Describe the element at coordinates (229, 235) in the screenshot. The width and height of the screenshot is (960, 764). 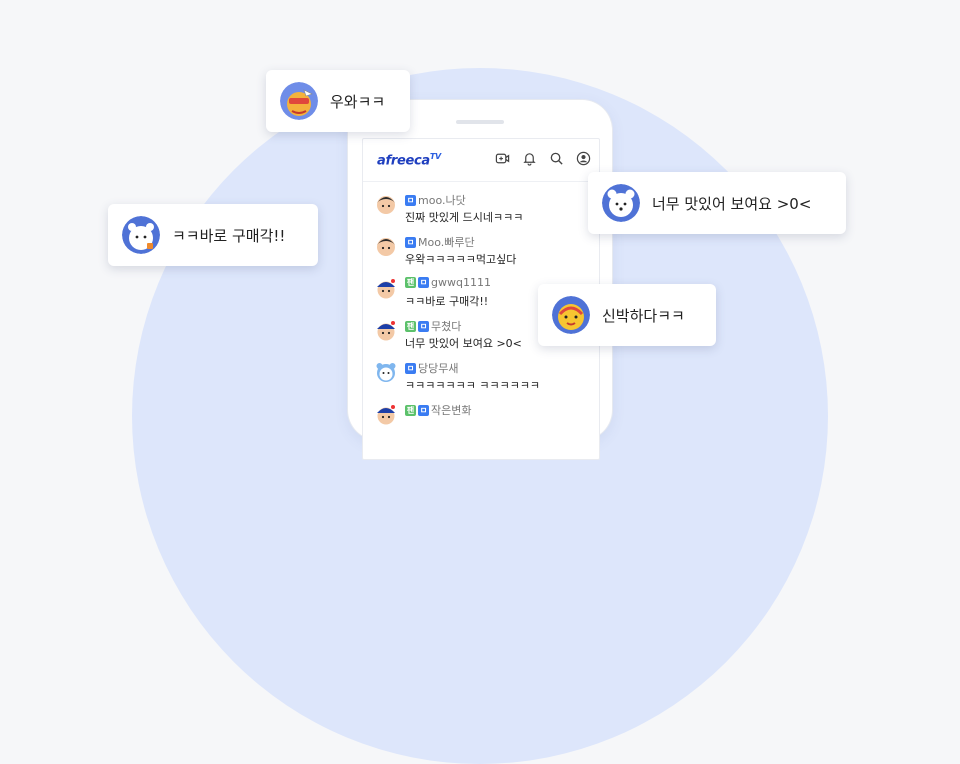
I see `bubble-text: ㅋㅋ바로 구매각!!` at that location.